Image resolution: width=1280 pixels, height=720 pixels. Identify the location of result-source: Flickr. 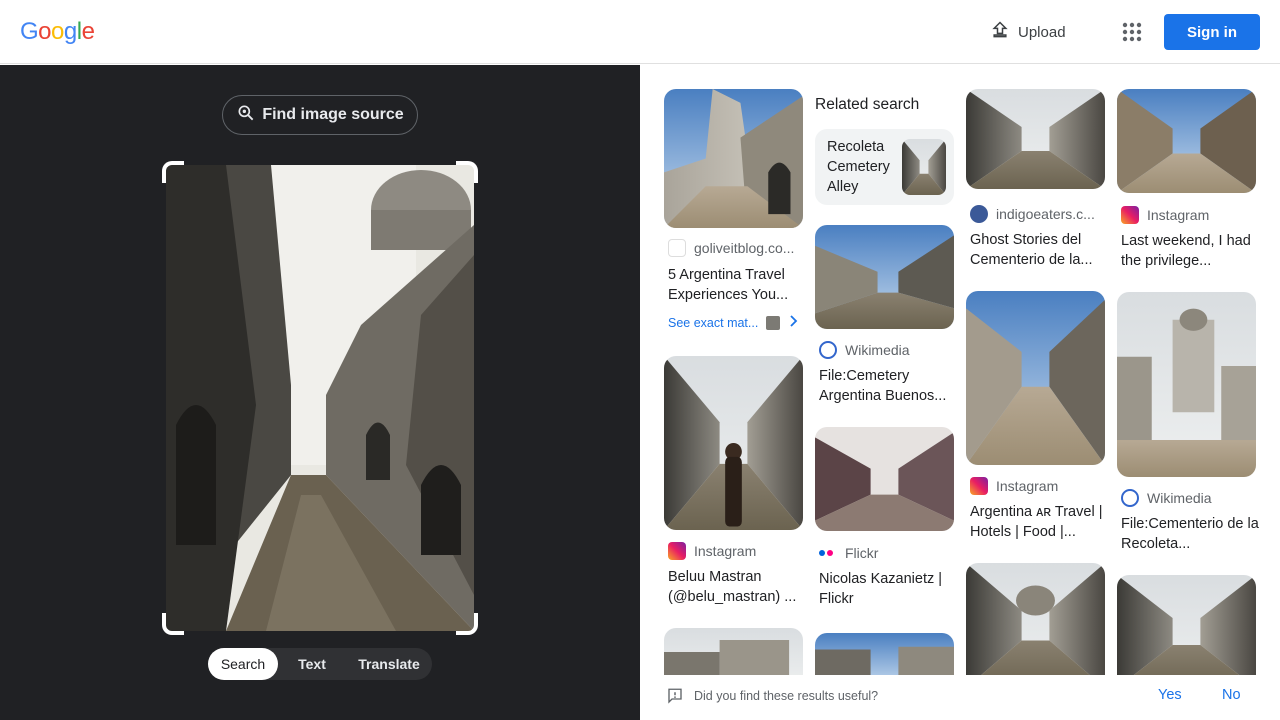
(848, 553).